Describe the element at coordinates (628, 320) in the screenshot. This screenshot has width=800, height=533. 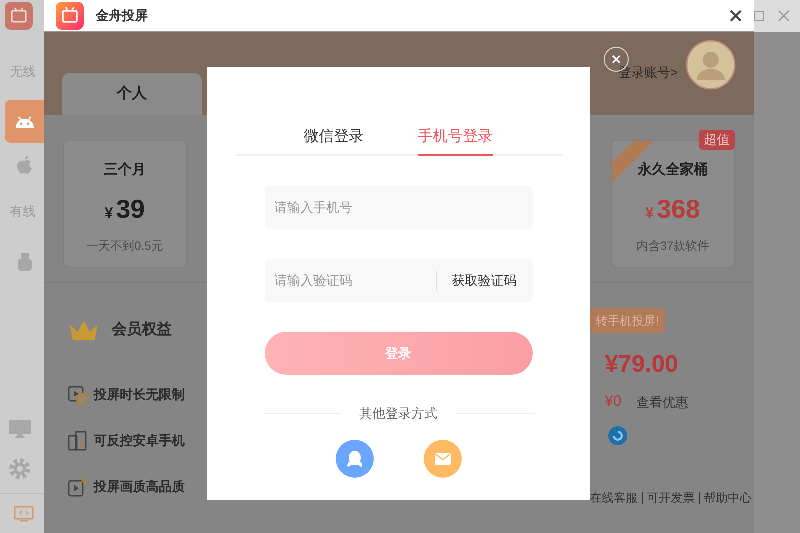
I see `promo-badge: 转手机投屏!` at that location.